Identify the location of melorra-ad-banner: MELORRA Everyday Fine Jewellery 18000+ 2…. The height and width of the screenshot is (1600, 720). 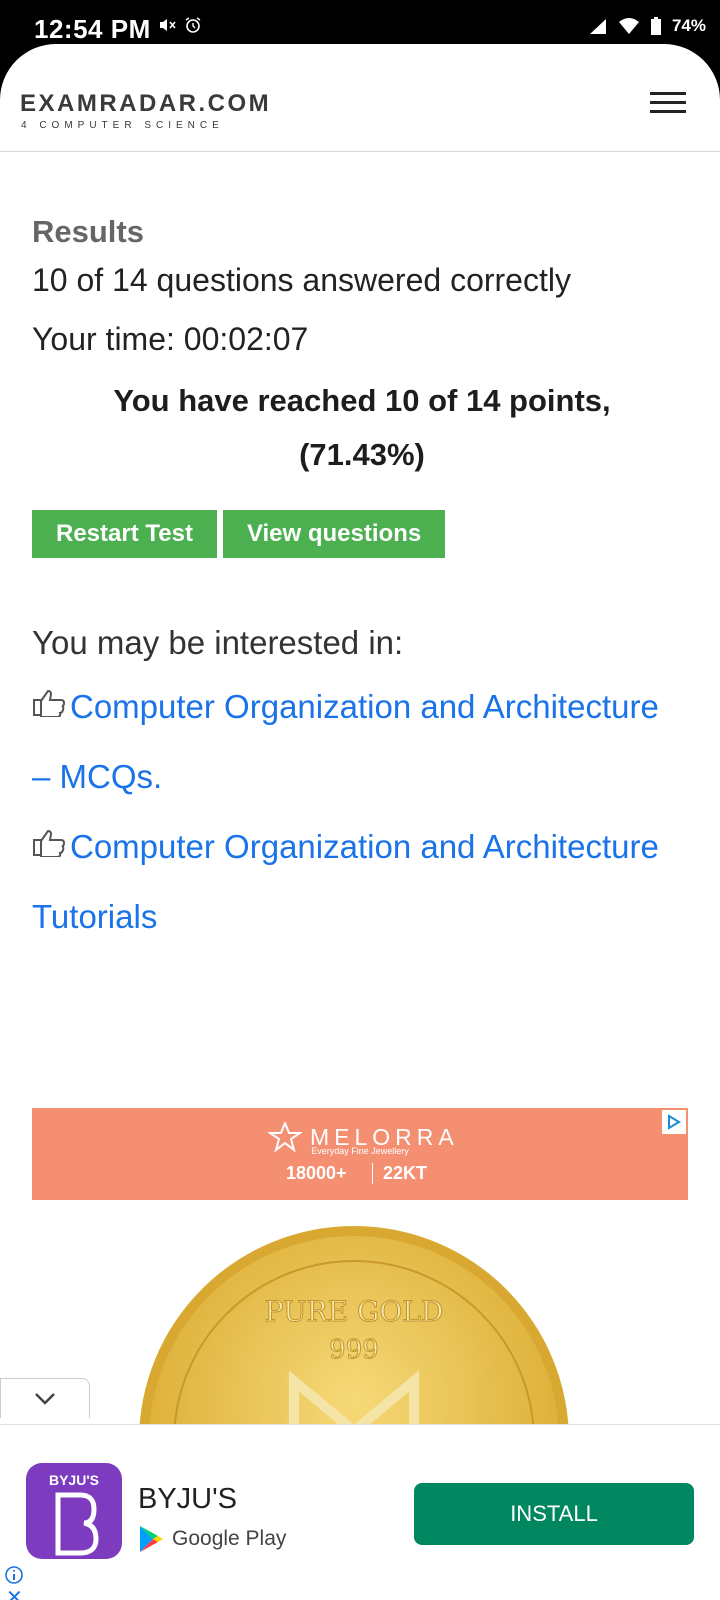
(360, 1154).